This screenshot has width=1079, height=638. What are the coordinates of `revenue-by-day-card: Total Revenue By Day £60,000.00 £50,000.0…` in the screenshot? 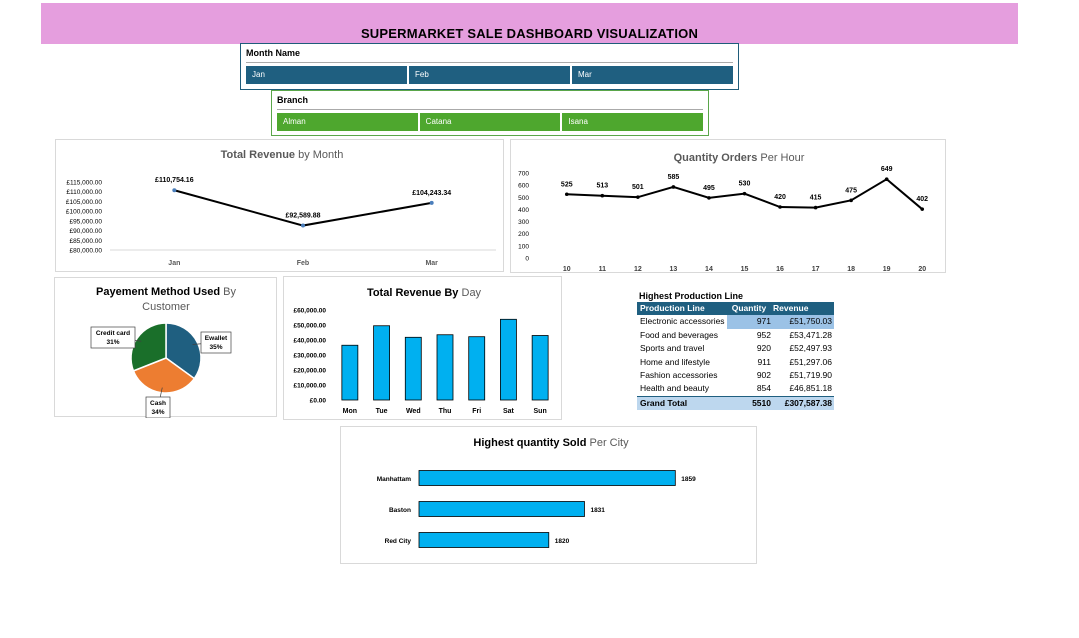 It's located at (422, 348).